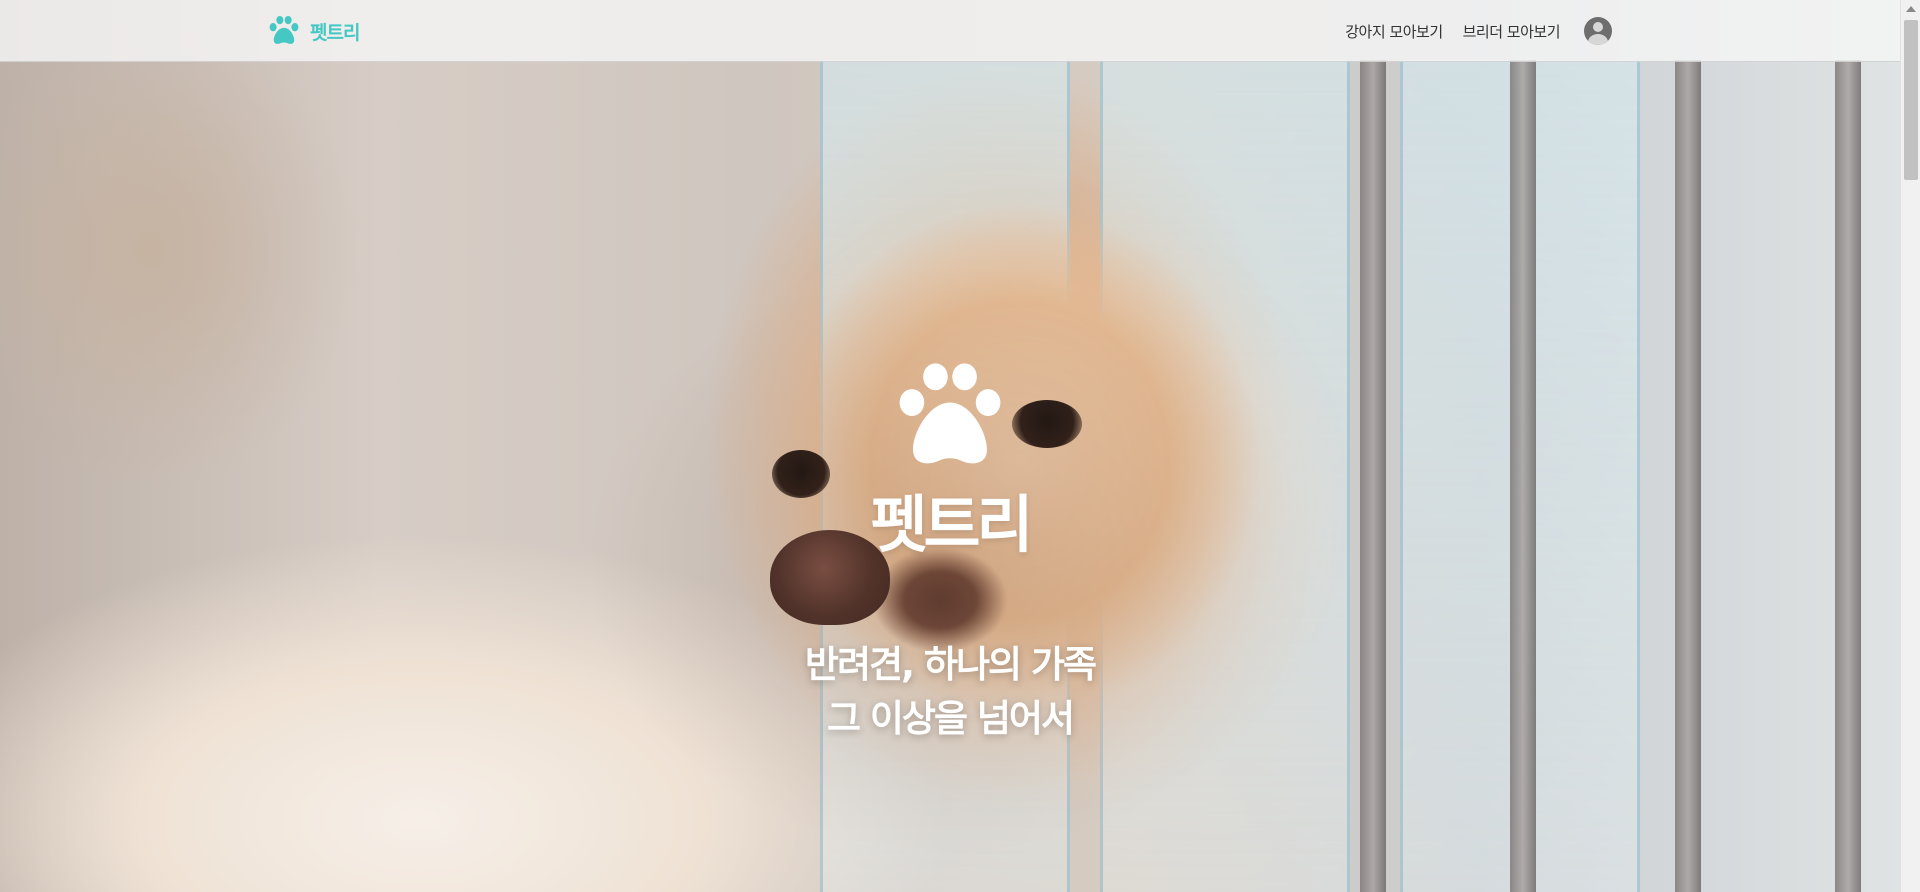 The image size is (1920, 892). I want to click on scrollbar-thumb, so click(1911, 100).